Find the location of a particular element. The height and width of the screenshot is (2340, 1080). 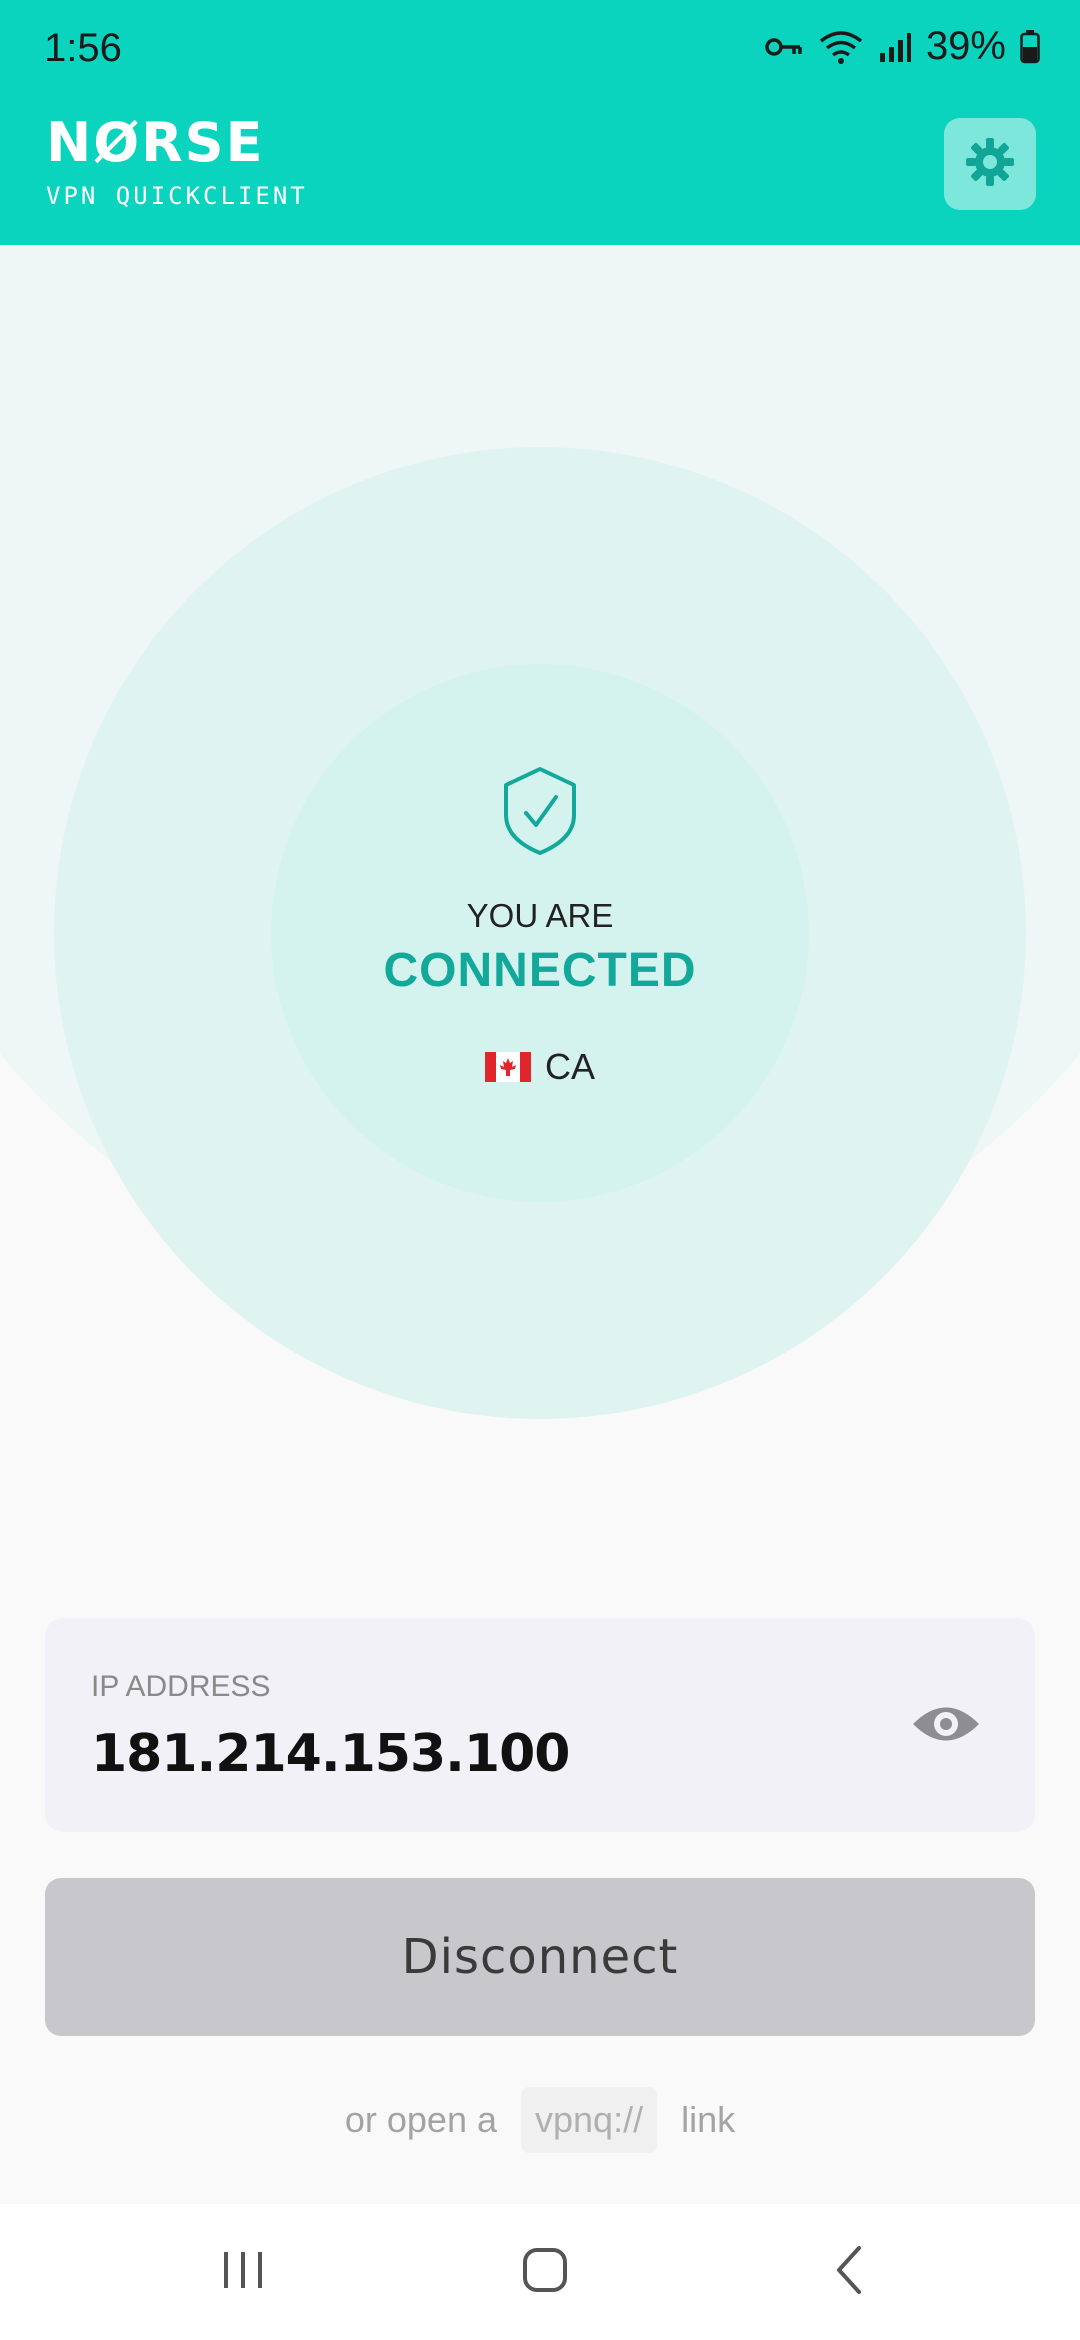

home-icon is located at coordinates (545, 2272).